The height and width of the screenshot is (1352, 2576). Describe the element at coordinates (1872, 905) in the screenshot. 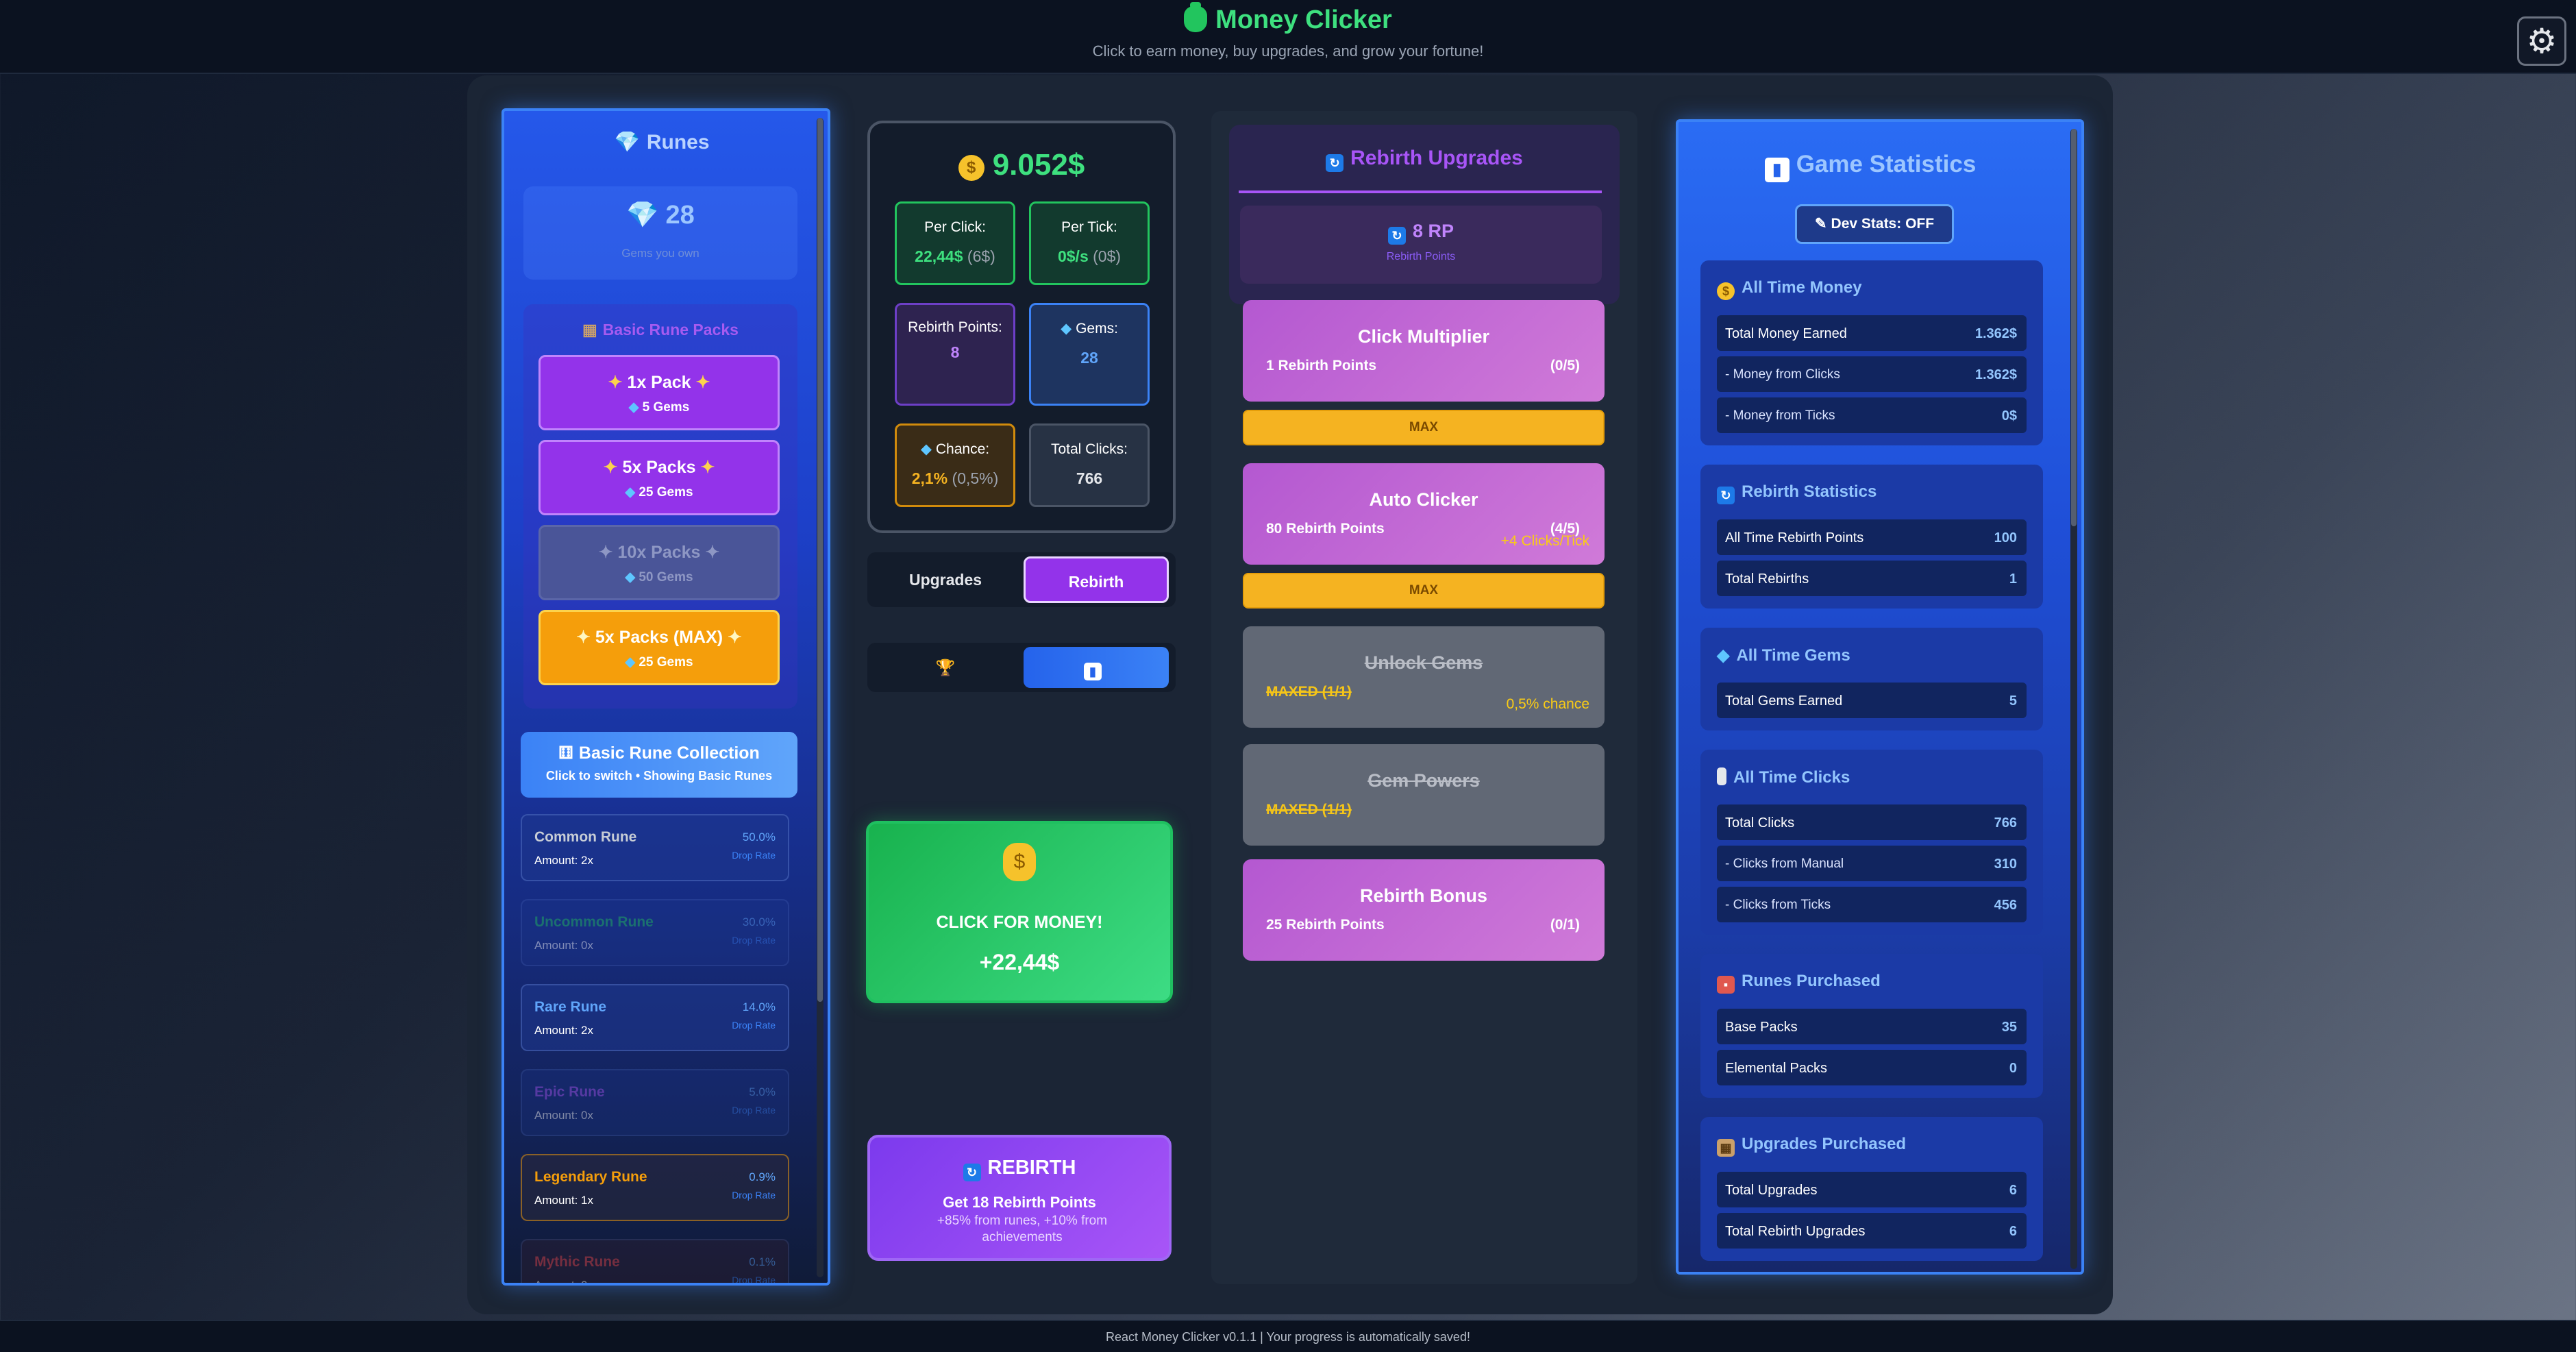

I see `stat-row: - Clicks from Ticks 456` at that location.